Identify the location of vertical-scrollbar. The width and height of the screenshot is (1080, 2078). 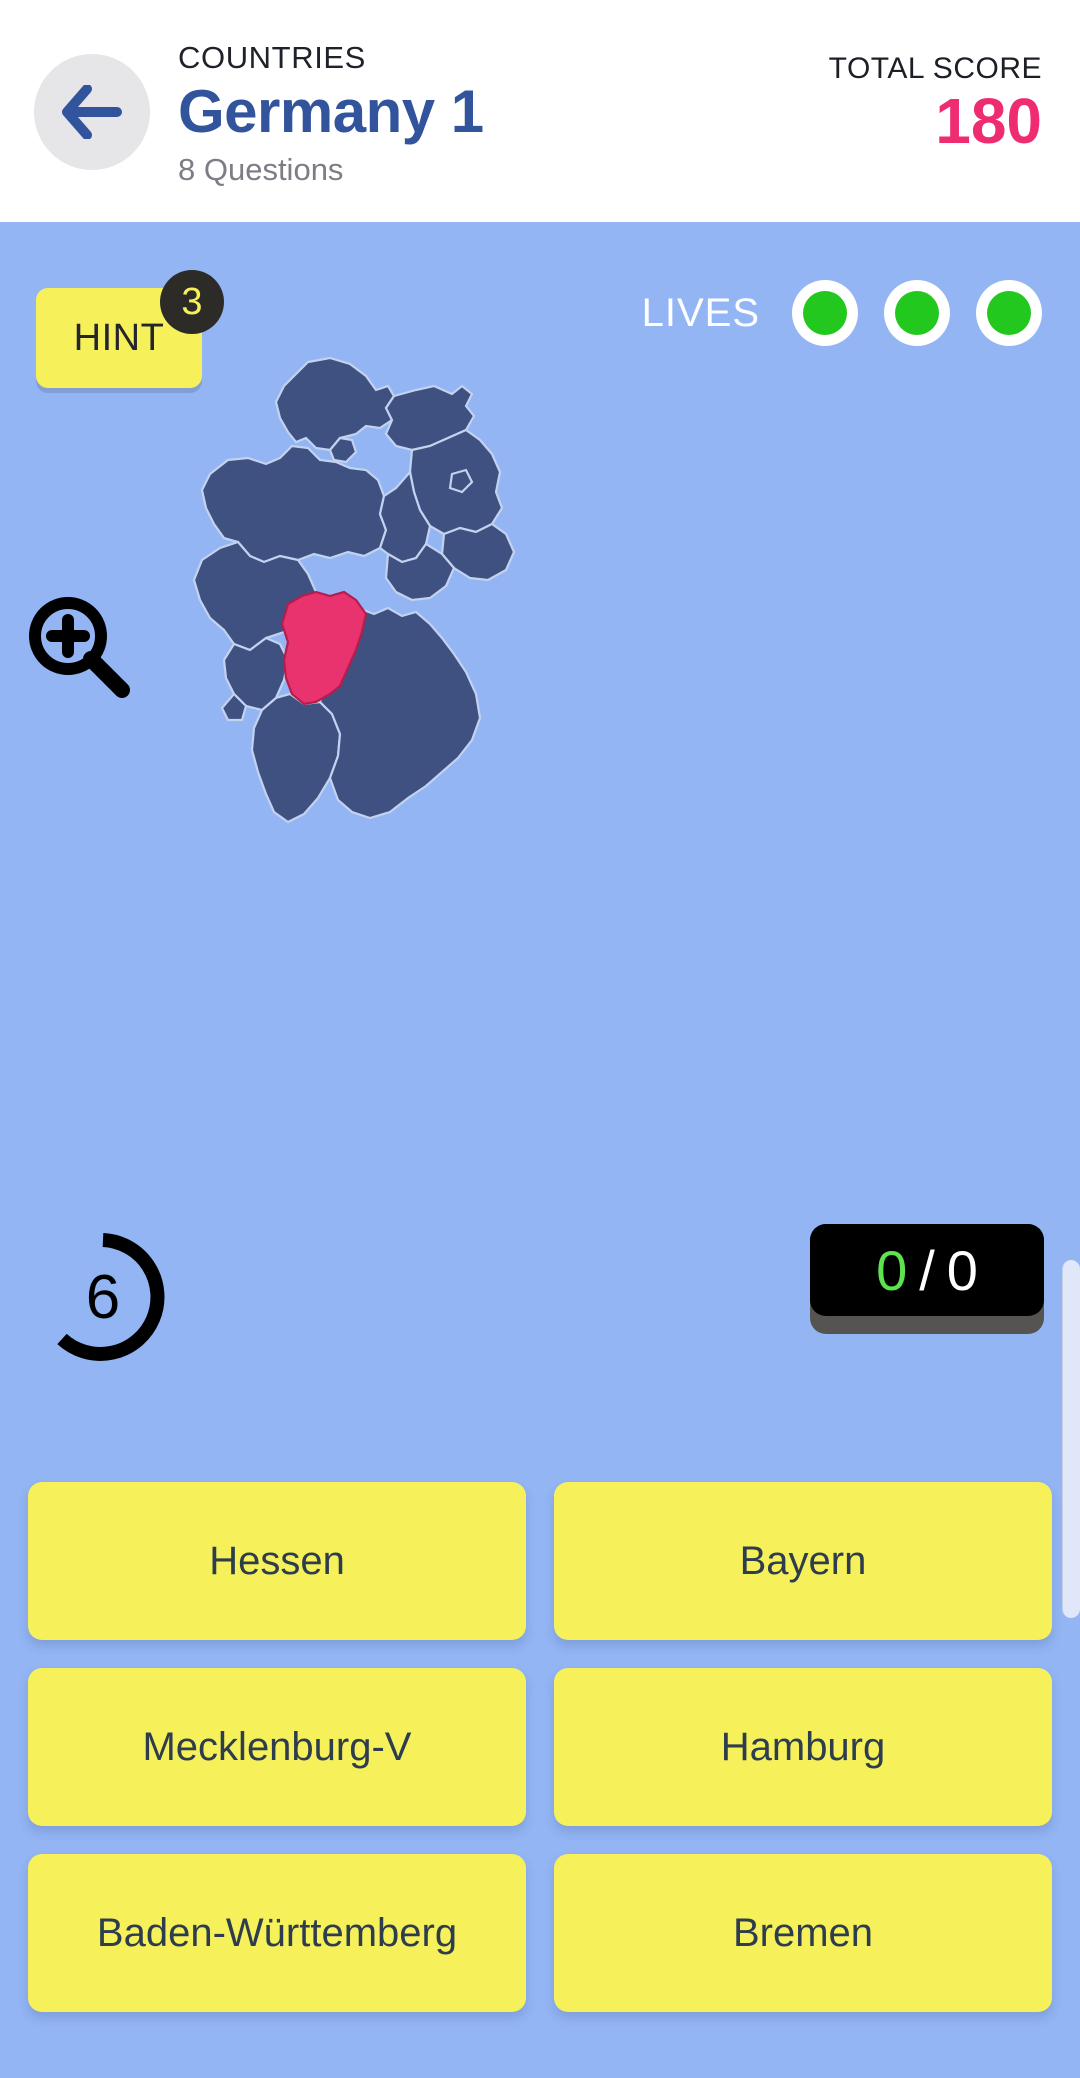
(1071, 1439).